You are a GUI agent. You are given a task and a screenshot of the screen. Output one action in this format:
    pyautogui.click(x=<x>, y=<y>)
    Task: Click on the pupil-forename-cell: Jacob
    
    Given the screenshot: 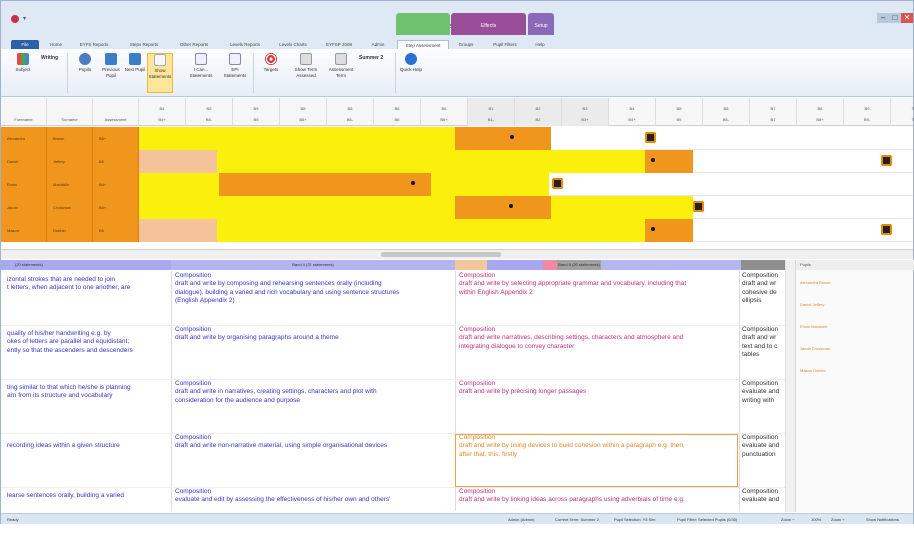 What is the action you would take?
    pyautogui.click(x=24, y=207)
    